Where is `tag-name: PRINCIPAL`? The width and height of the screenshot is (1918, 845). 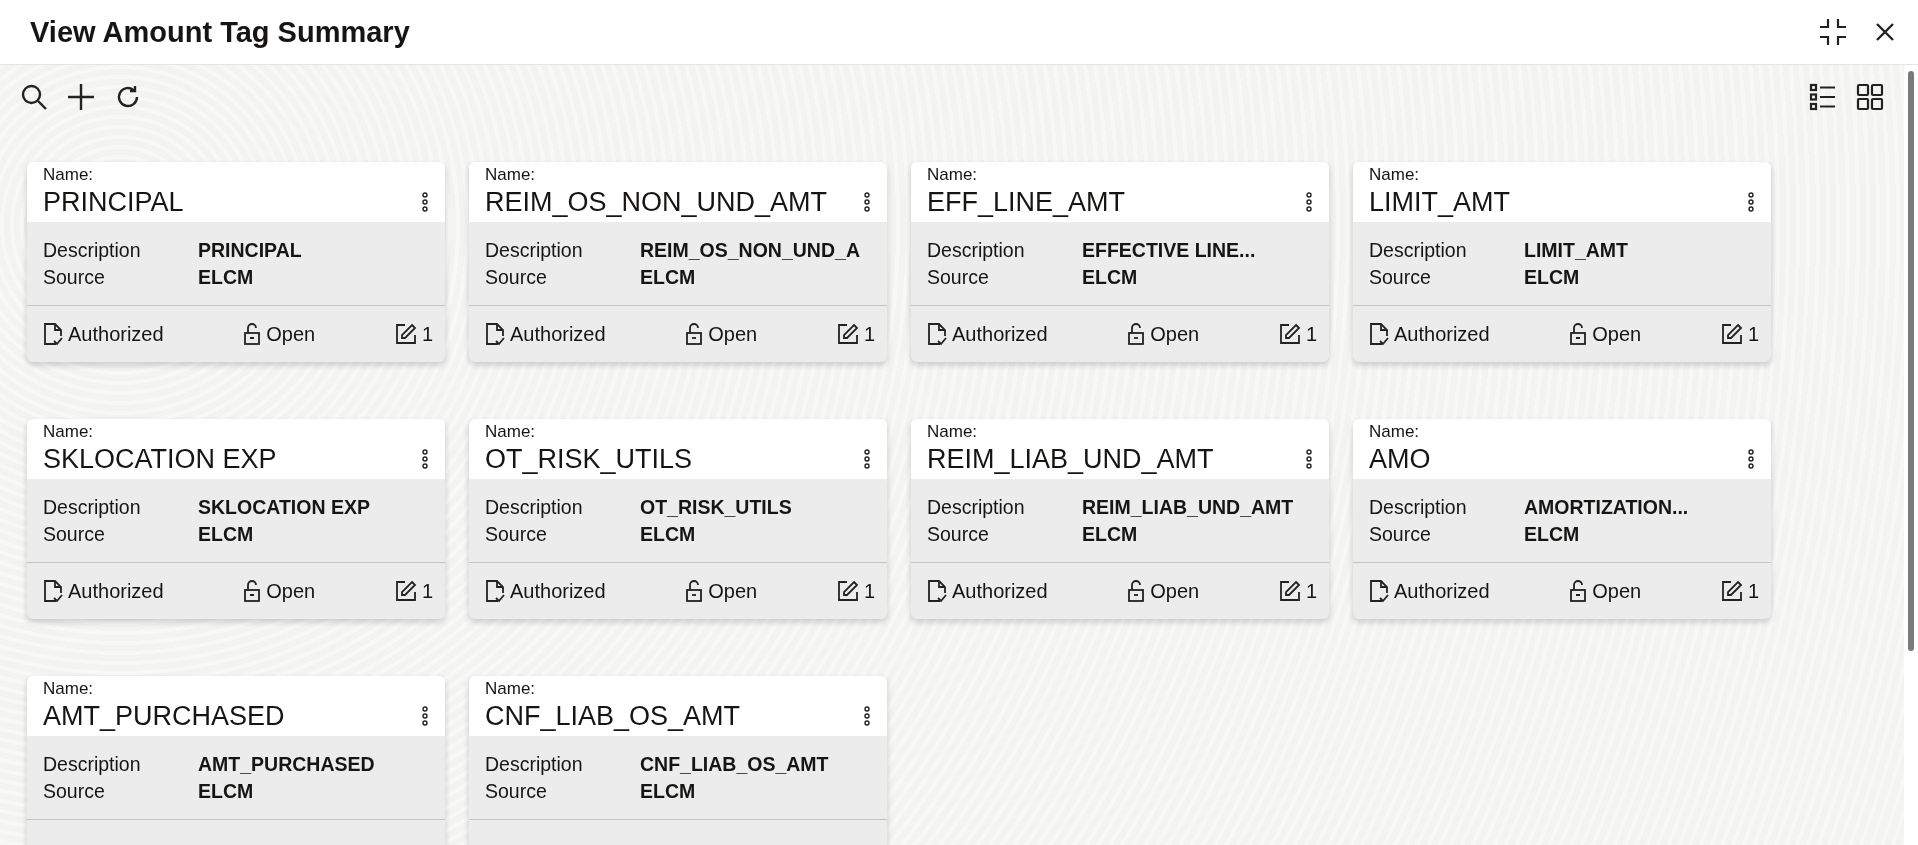
tag-name: PRINCIPAL is located at coordinates (113, 202).